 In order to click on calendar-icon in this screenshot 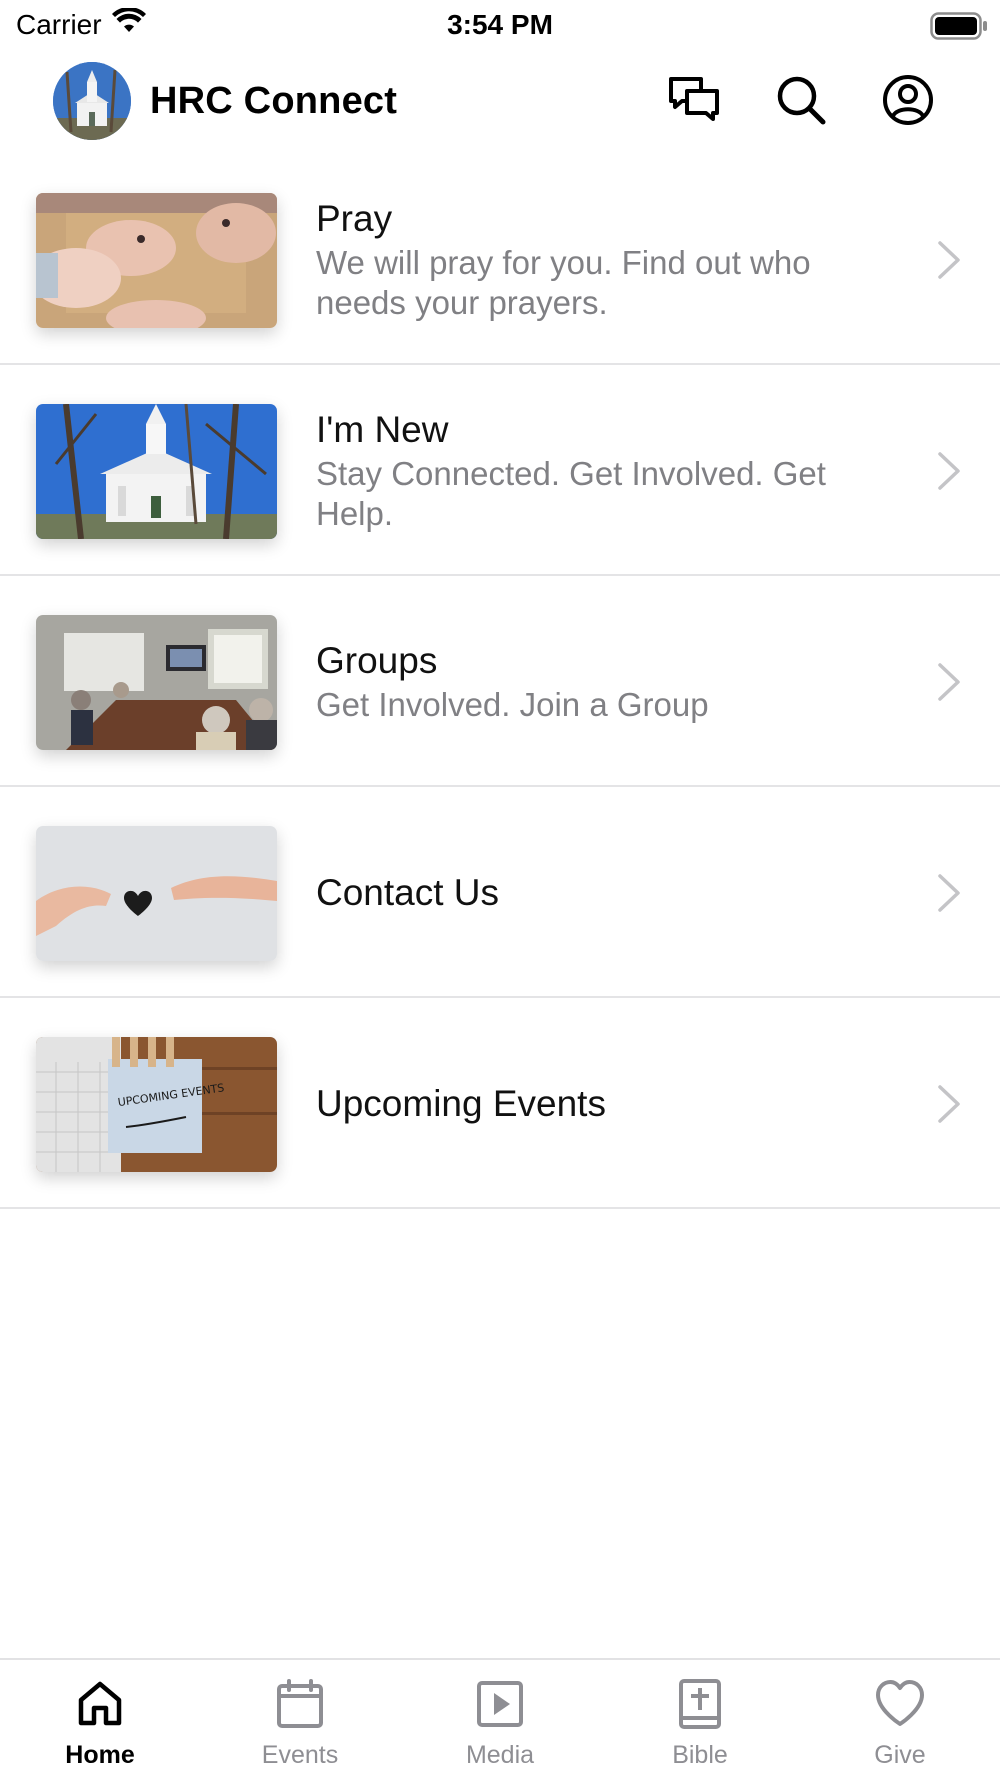, I will do `click(300, 1704)`.